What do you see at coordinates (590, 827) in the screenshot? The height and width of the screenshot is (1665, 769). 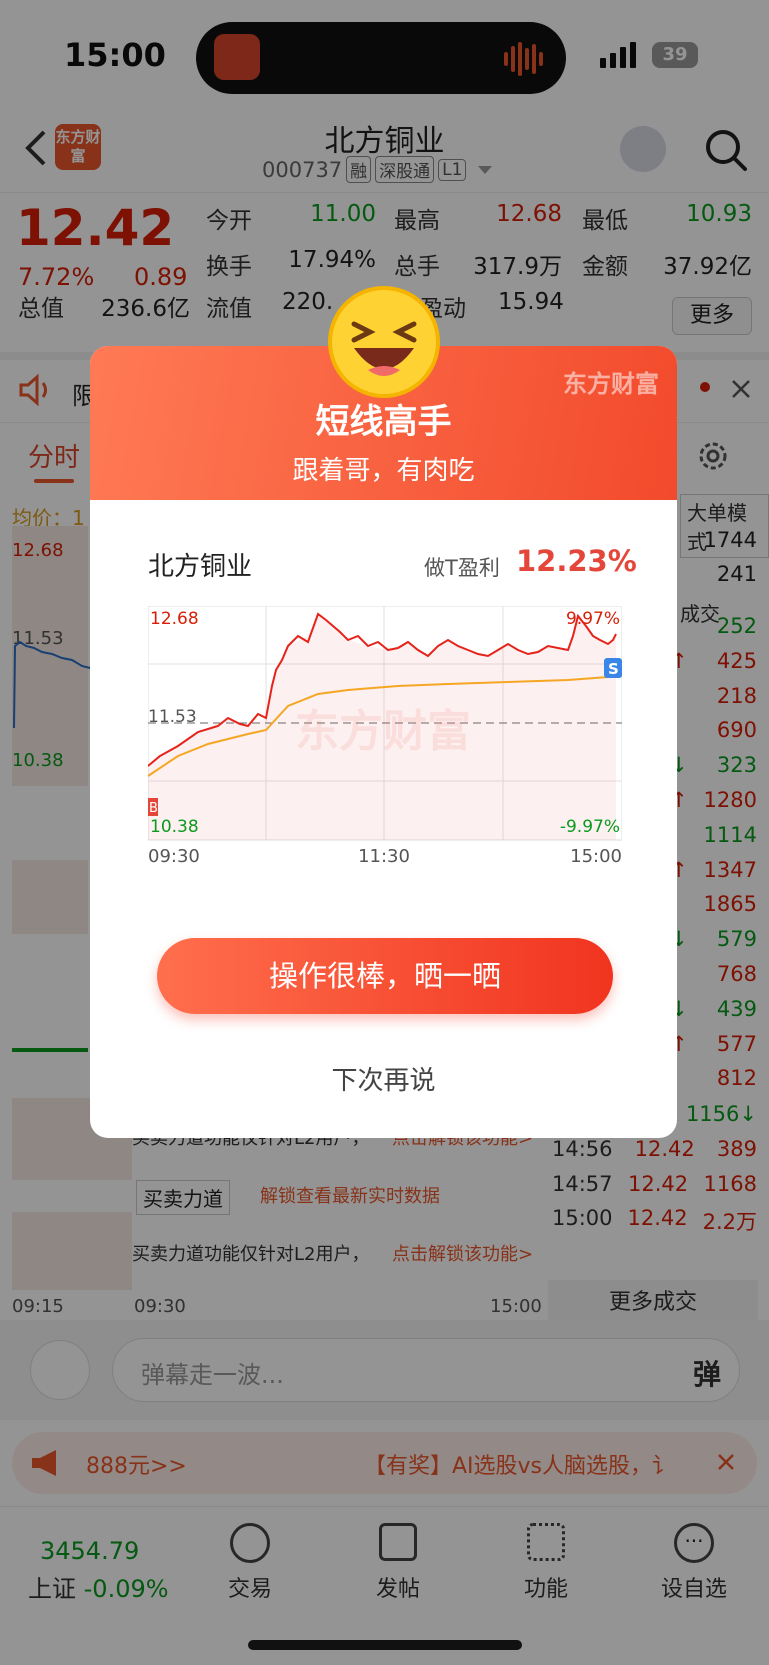 I see `chart-low-pct: -9.97%` at bounding box center [590, 827].